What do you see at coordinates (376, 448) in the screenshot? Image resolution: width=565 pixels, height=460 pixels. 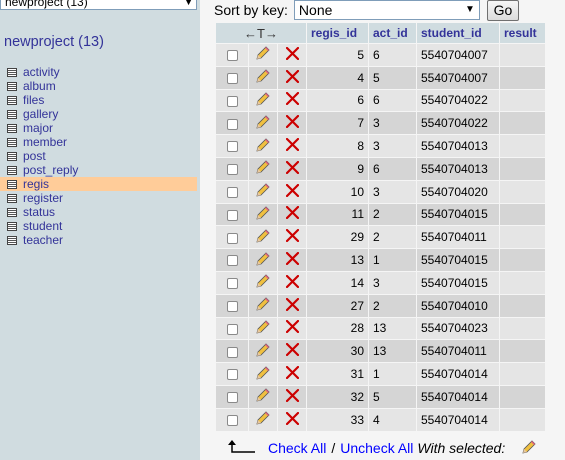 I see `uncheck-all-link: Uncheck All` at bounding box center [376, 448].